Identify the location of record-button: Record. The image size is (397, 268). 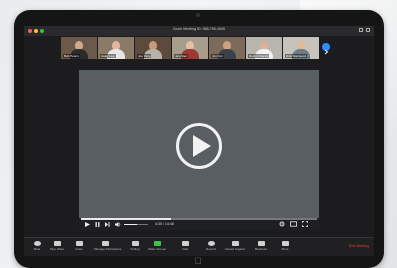
(211, 246).